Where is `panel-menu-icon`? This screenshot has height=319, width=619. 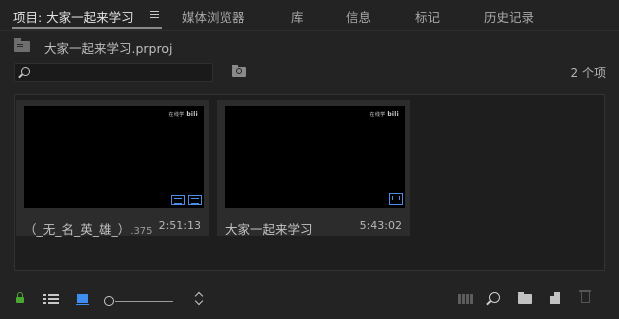
panel-menu-icon is located at coordinates (154, 15).